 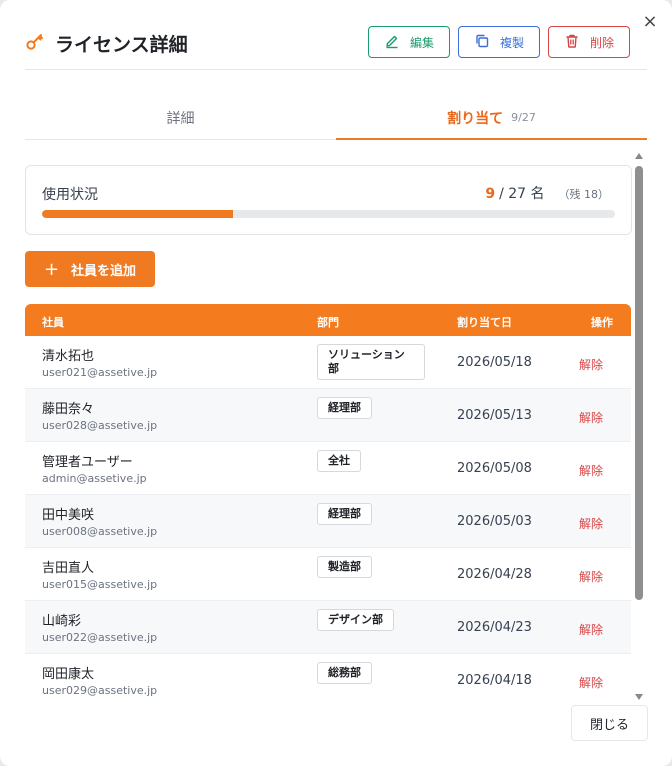 I want to click on usage-progress-fill, so click(x=137, y=214).